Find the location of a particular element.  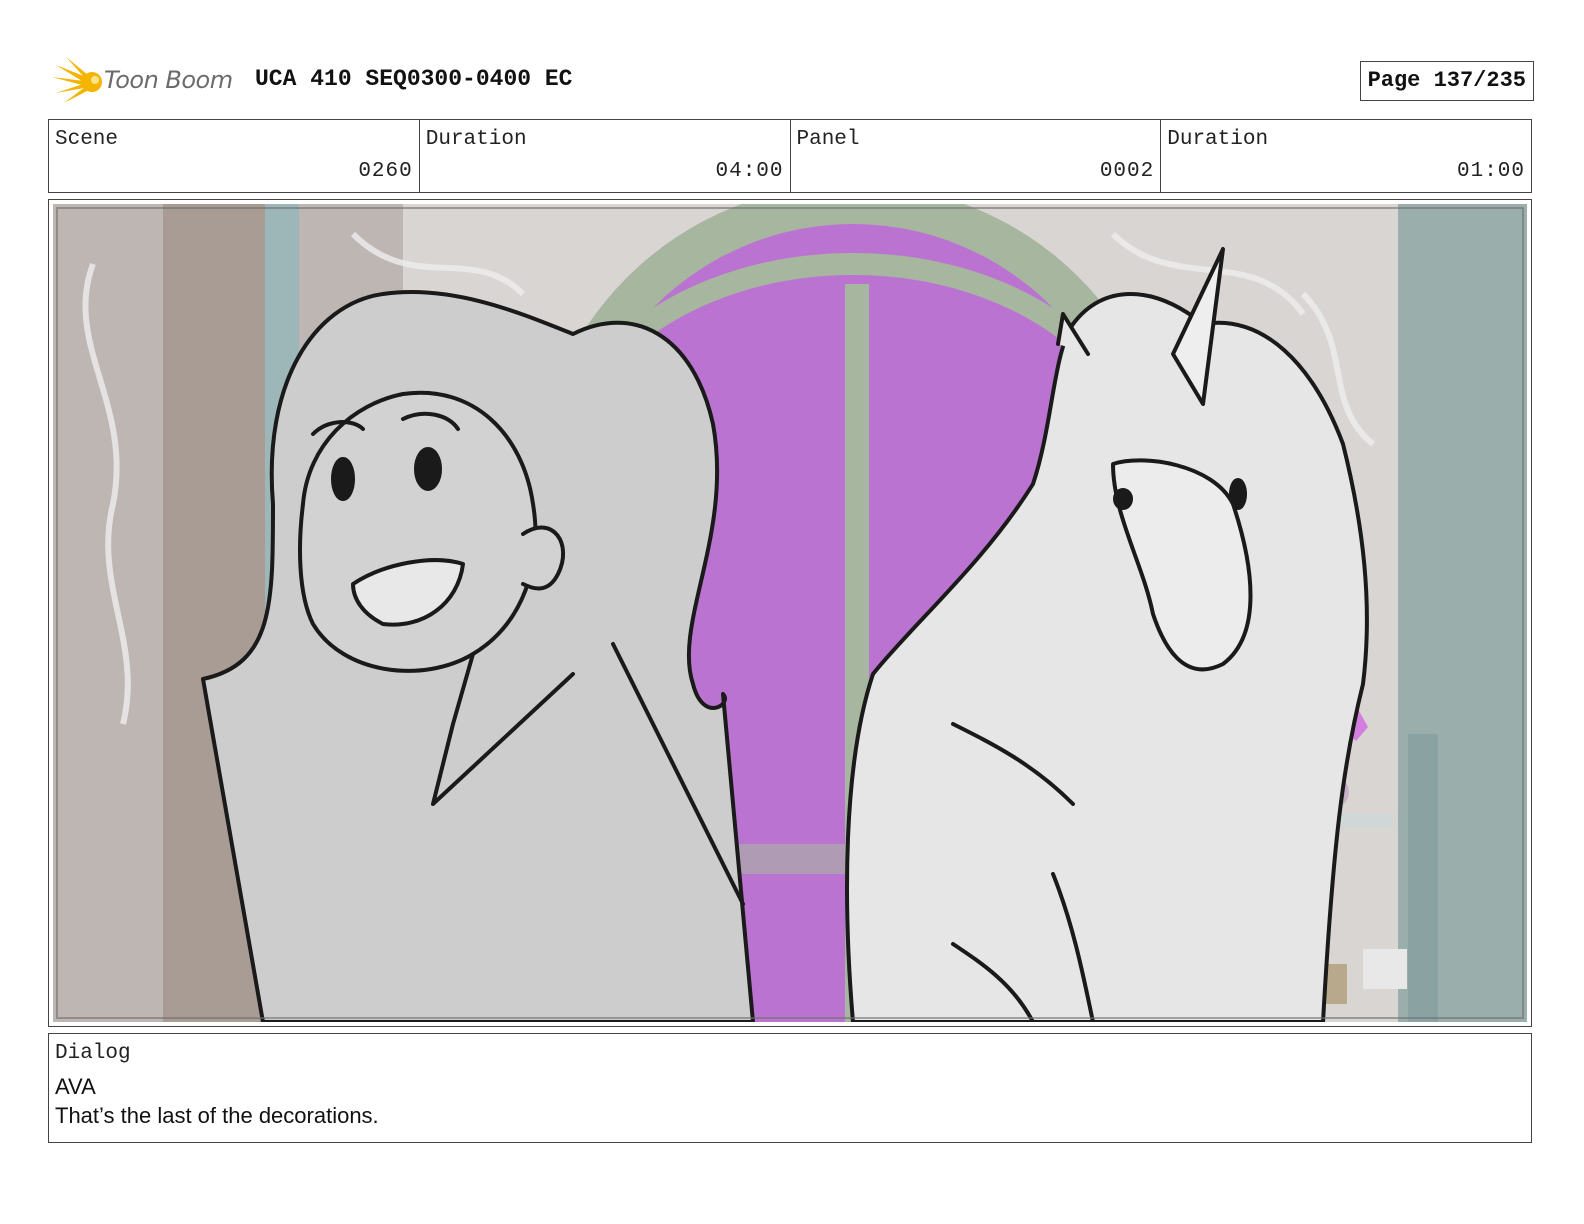

toon-boom-logo: Toon Boom is located at coordinates (147, 81).